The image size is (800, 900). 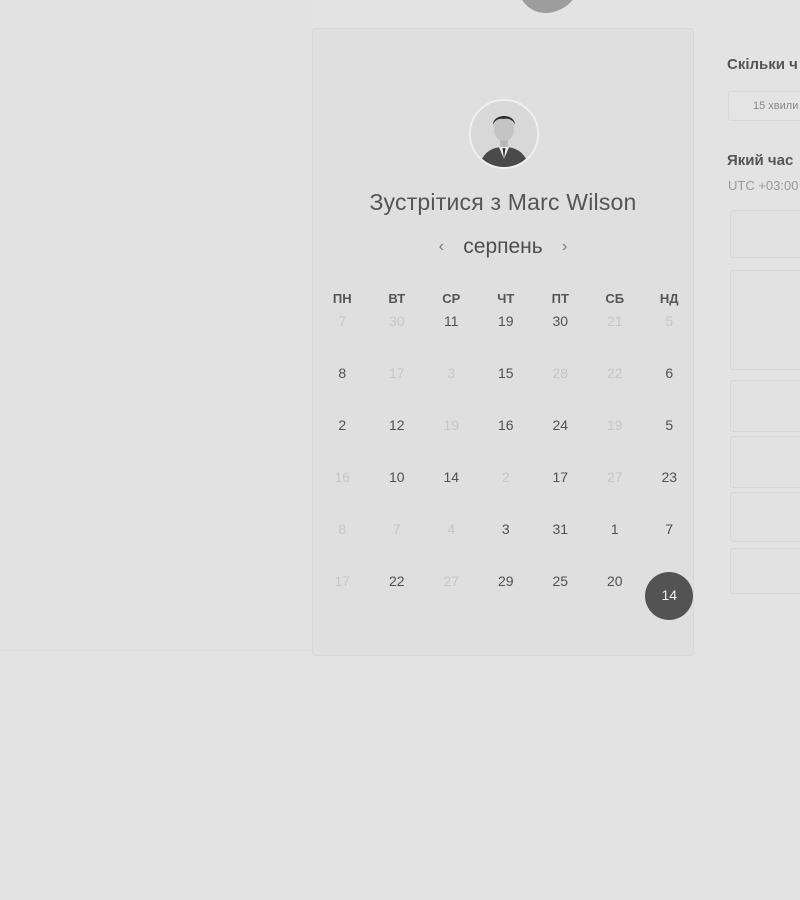 I want to click on calendar-day: 11, so click(x=451, y=337).